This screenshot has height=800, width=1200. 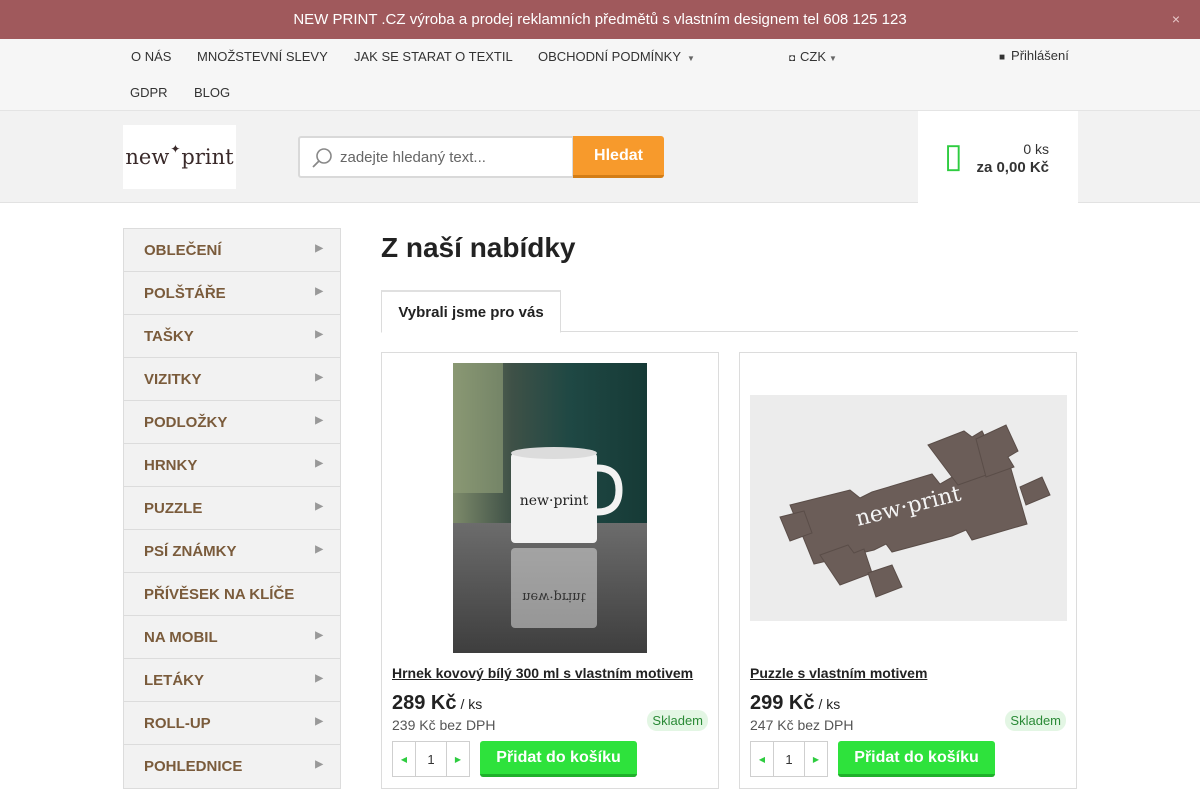 What do you see at coordinates (179, 157) in the screenshot?
I see `logo: new ✦ print` at bounding box center [179, 157].